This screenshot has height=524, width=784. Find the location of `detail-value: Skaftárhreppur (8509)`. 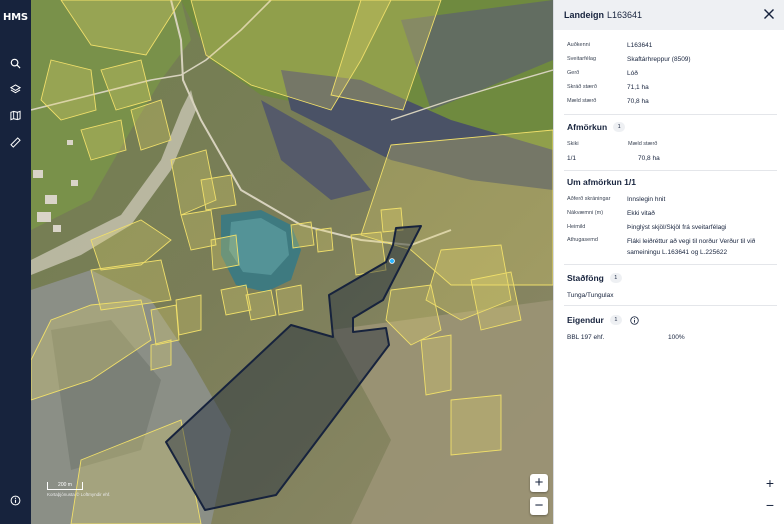

detail-value: Skaftárhreppur (8509) is located at coordinates (659, 59).